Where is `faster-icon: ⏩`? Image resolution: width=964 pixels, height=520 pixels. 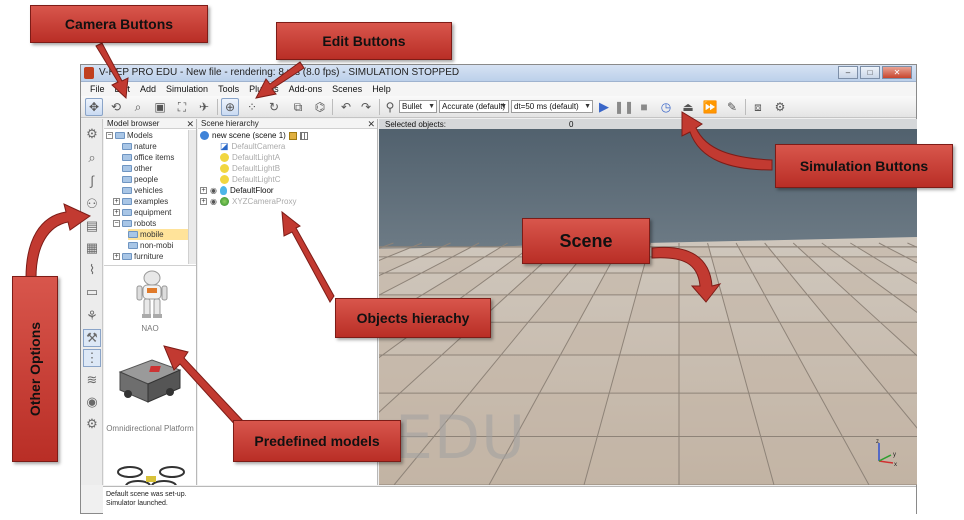
faster-icon: ⏩ is located at coordinates (710, 107).